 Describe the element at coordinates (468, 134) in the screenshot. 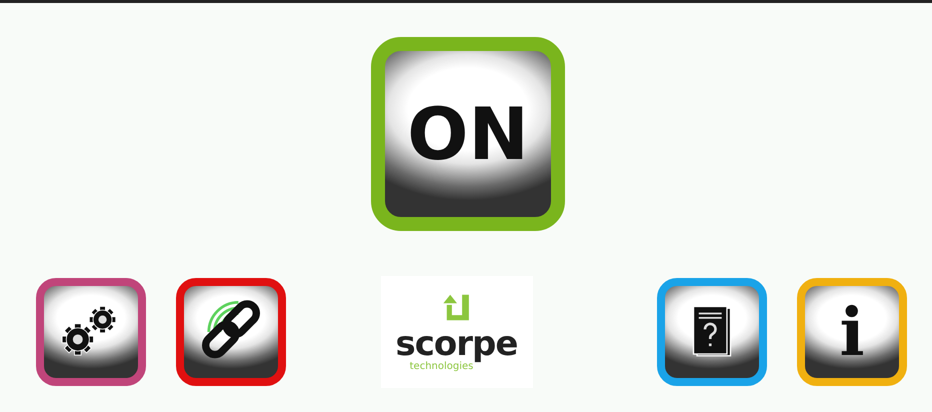

I see `on-button: ON` at that location.